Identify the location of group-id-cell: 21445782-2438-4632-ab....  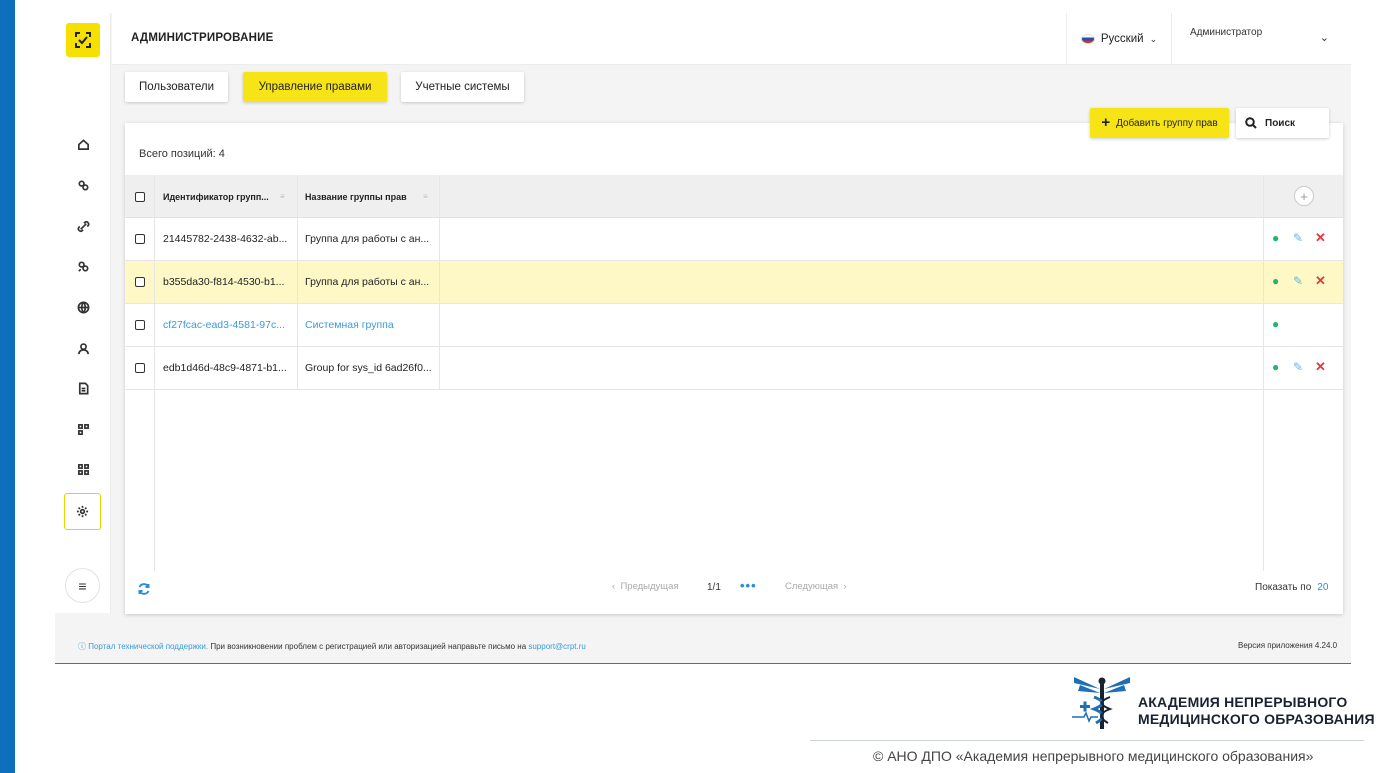
(225, 239).